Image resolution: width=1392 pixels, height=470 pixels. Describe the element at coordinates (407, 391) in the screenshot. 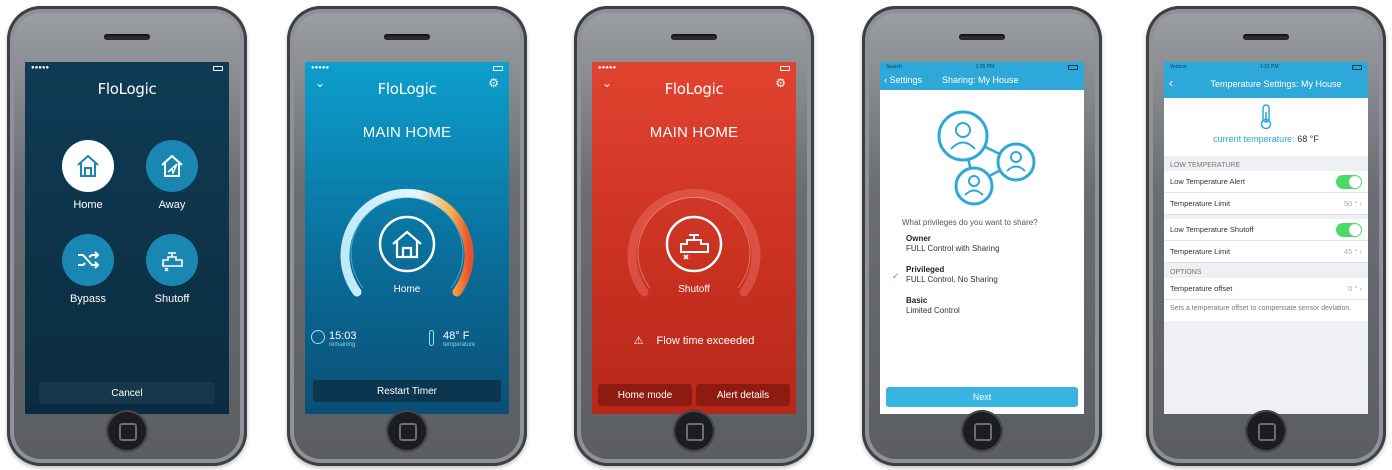

I see `restart-timer-button: Restart Timer` at that location.